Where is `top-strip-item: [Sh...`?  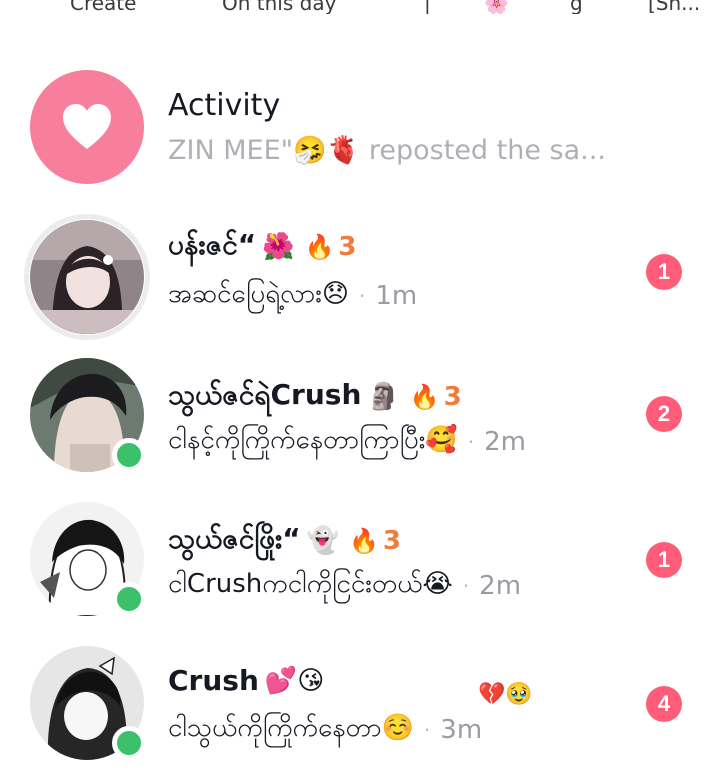 top-strip-item: [Sh... is located at coordinates (674, 7).